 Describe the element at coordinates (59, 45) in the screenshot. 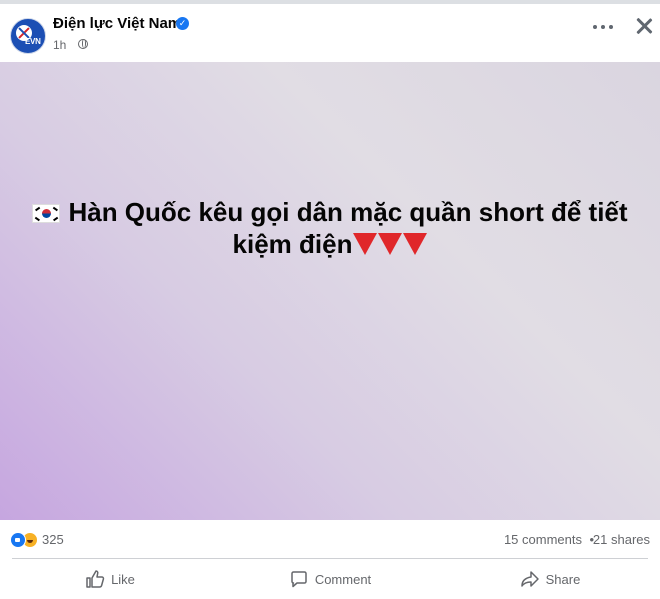

I see `post-time: 1h` at that location.